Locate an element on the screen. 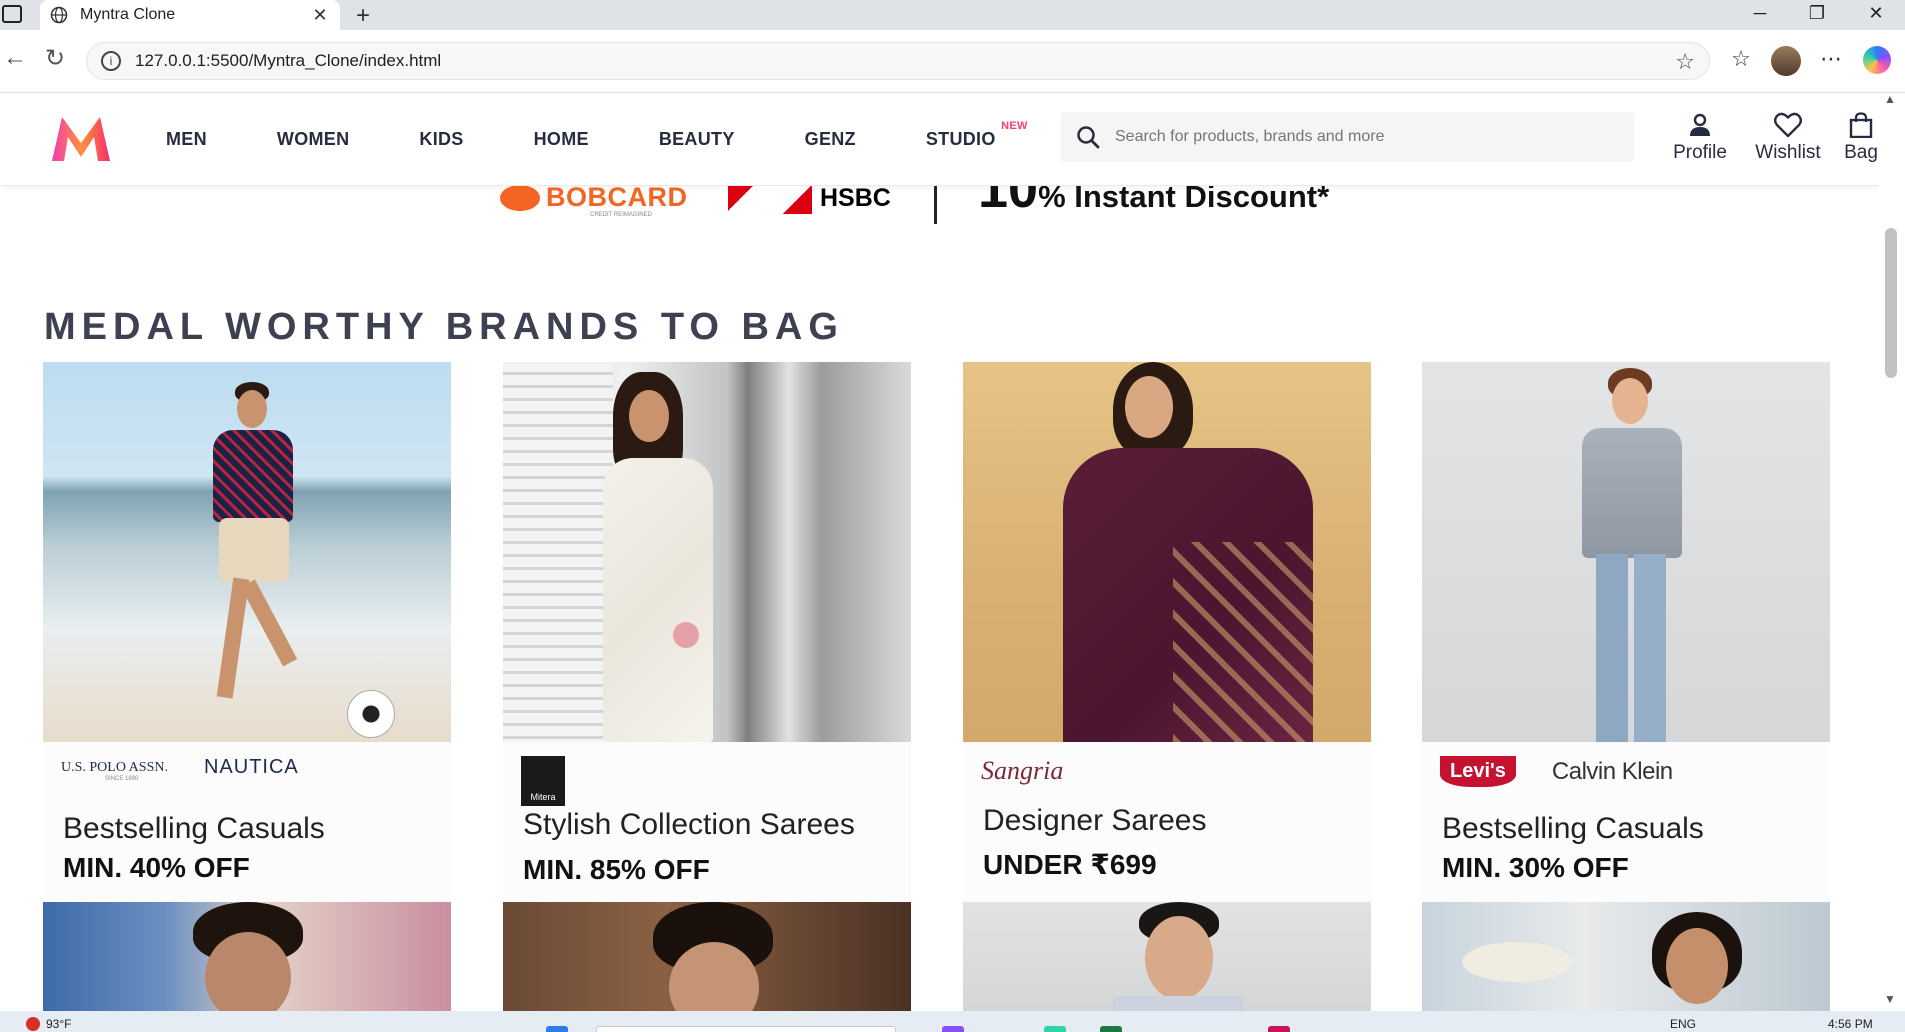 Image resolution: width=1905 pixels, height=1032 pixels. tab-title: Myntra Clone is located at coordinates (128, 14).